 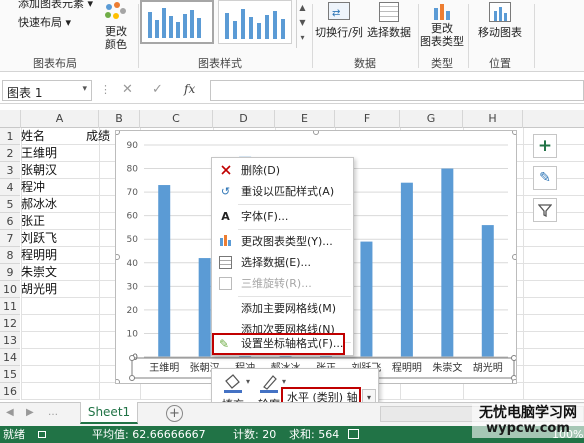 I want to click on column-header: F, so click(x=367, y=119).